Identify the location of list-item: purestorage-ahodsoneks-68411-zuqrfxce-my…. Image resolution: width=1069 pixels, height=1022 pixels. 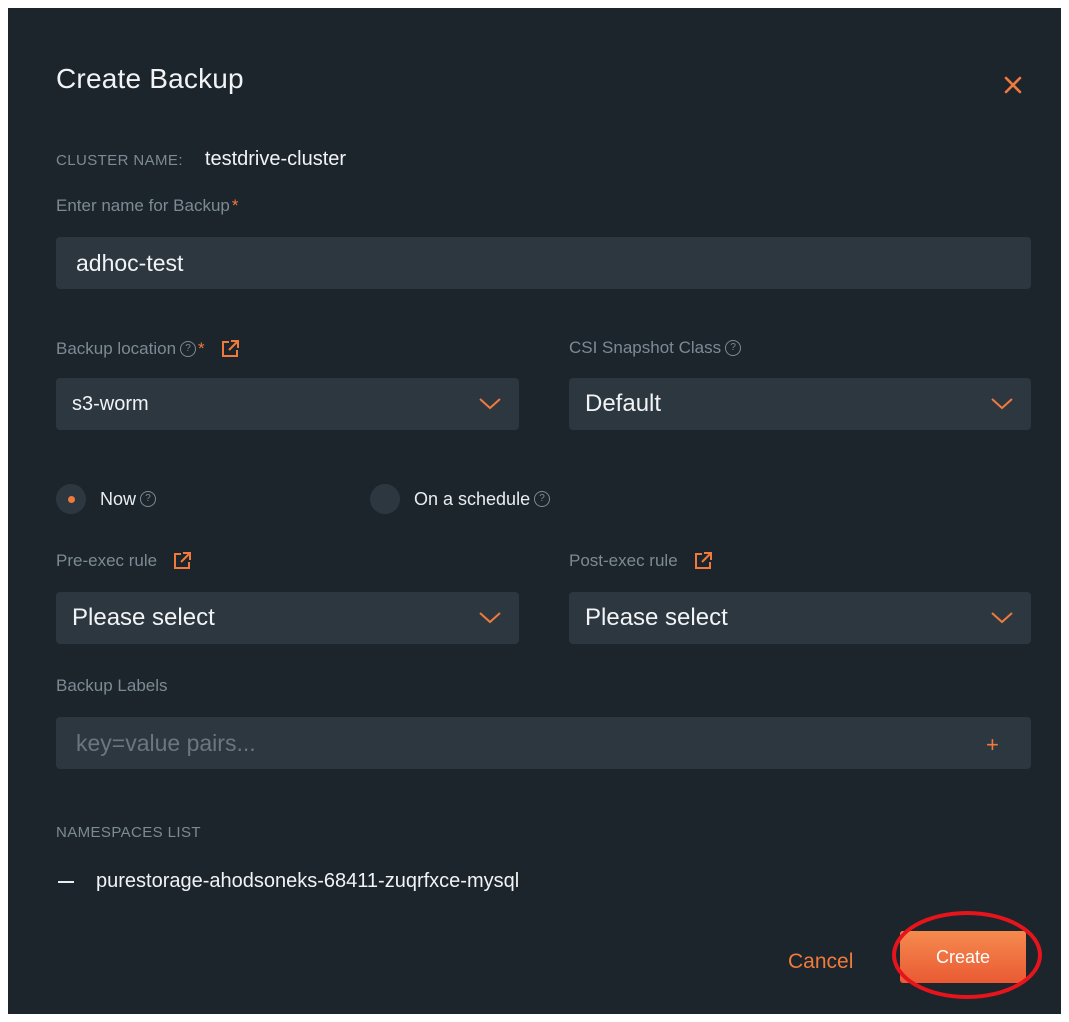
(287, 881).